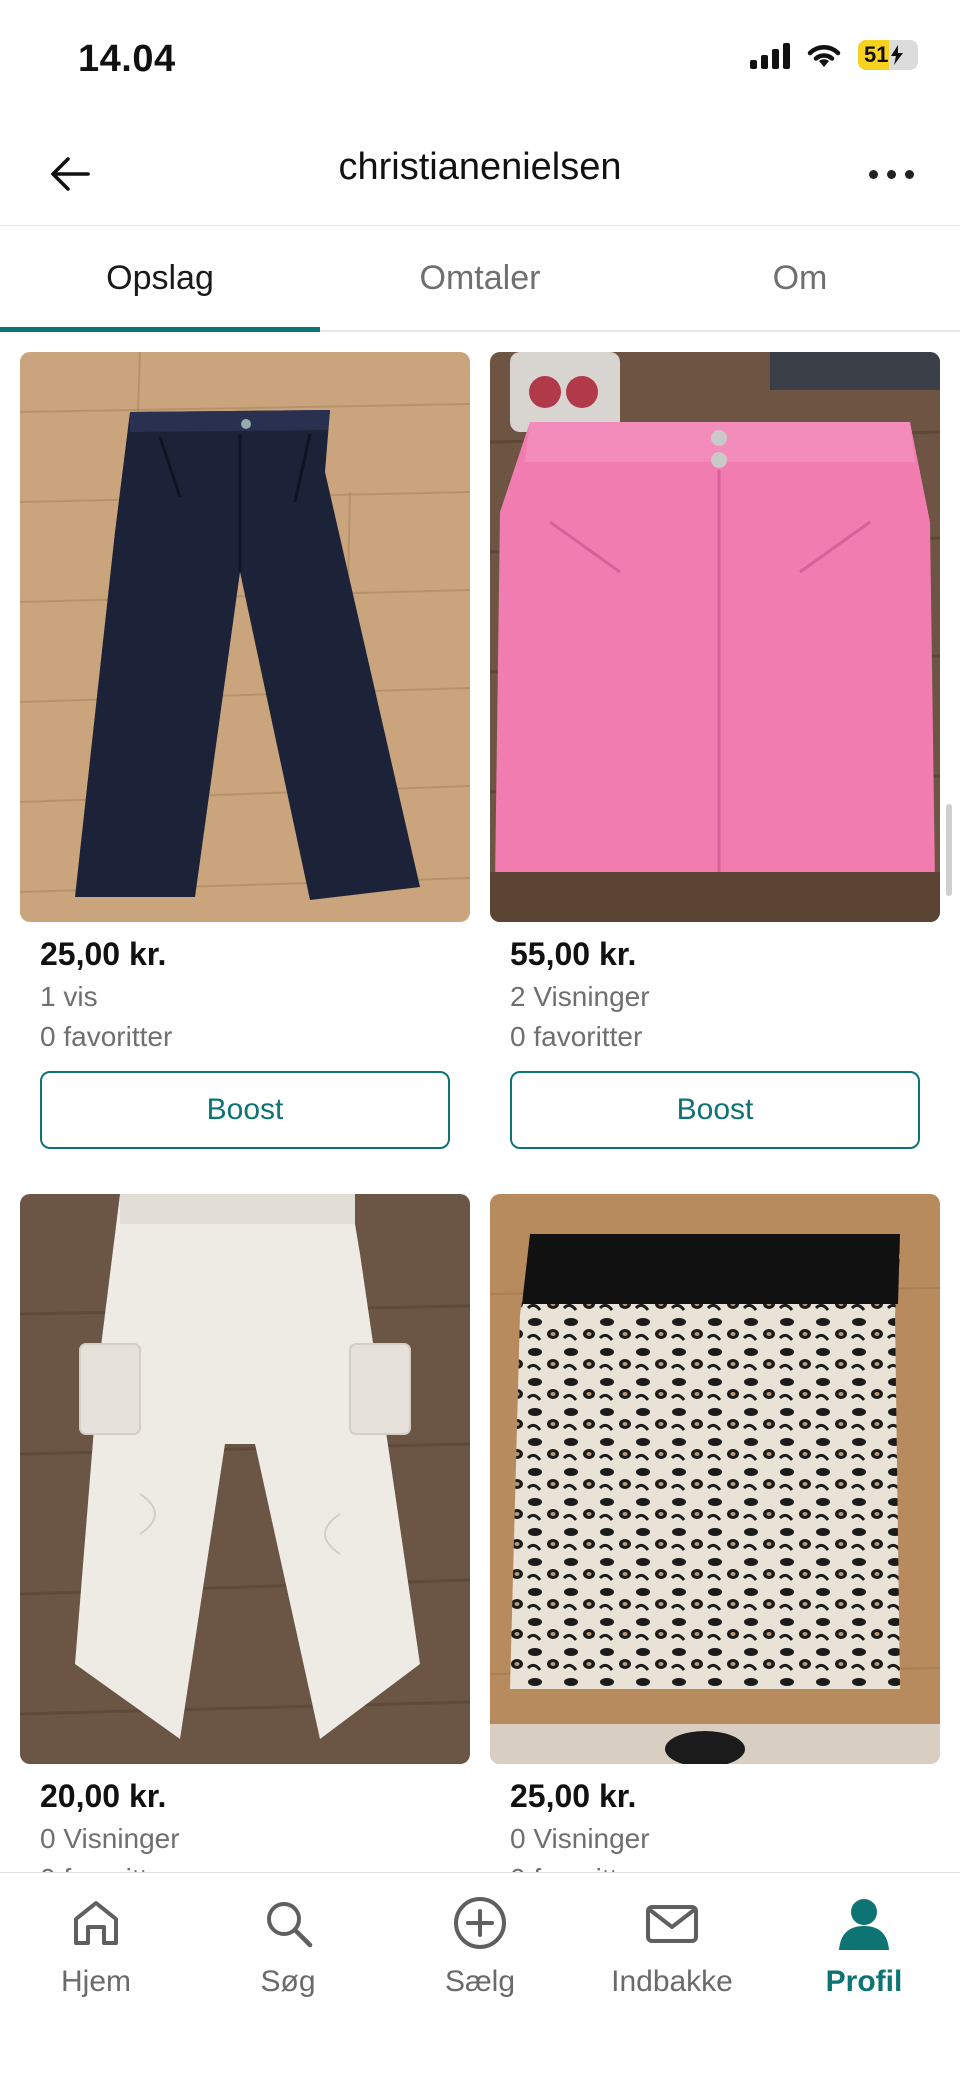 Image resolution: width=960 pixels, height=2078 pixels. I want to click on nav-item-inbox: Indbakke, so click(672, 1975).